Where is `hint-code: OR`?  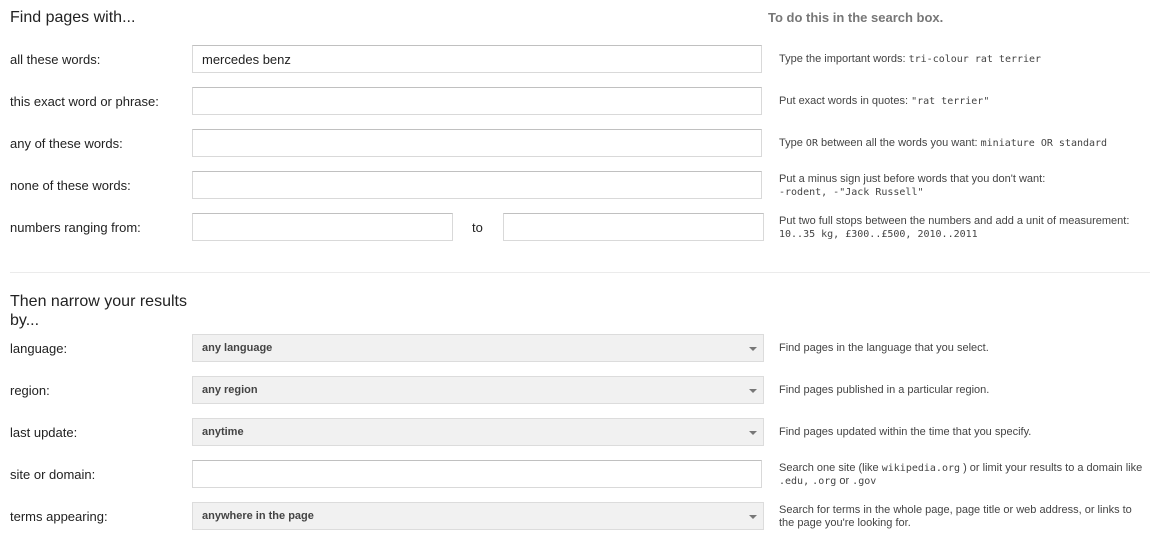
hint-code: OR is located at coordinates (811, 143).